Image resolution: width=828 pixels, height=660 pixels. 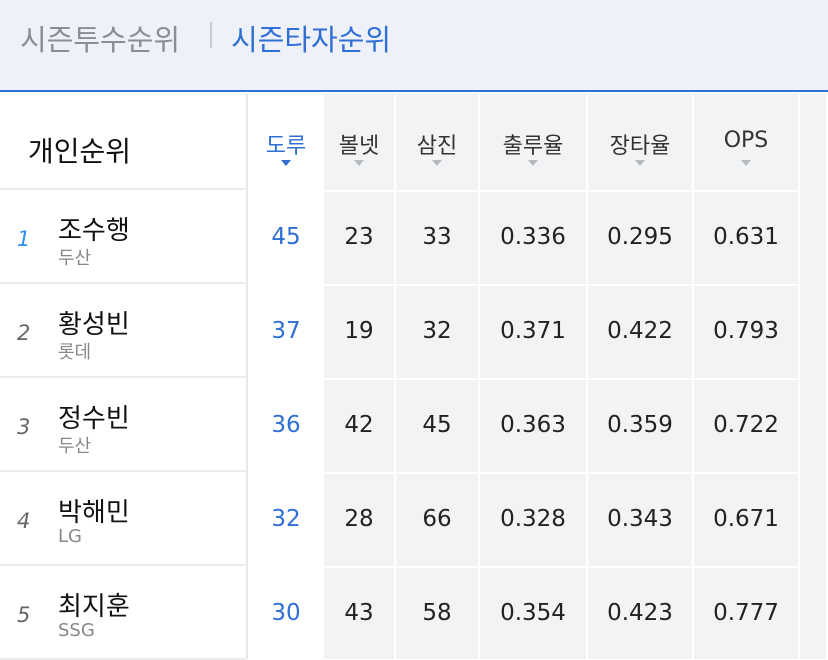 I want to click on stat-cell: 0.422, so click(x=640, y=331).